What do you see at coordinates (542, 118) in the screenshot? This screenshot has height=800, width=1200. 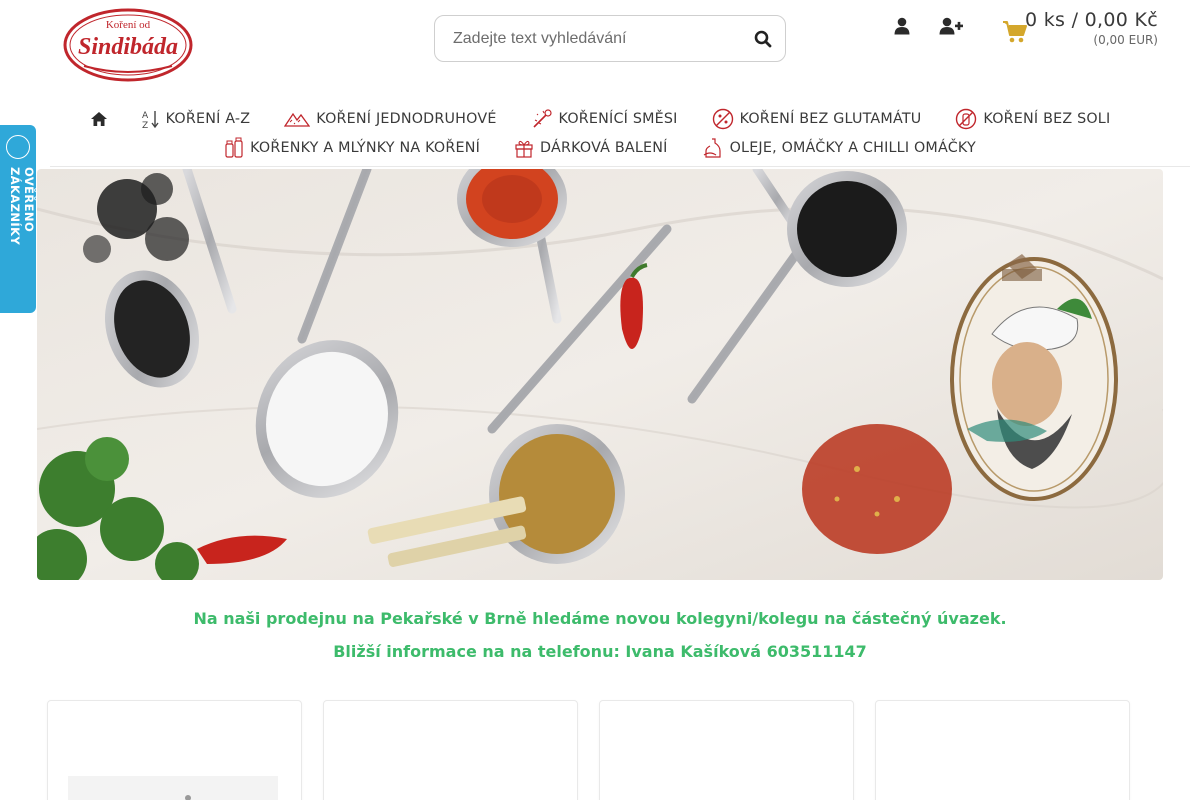 I see `spice-mix-icon` at bounding box center [542, 118].